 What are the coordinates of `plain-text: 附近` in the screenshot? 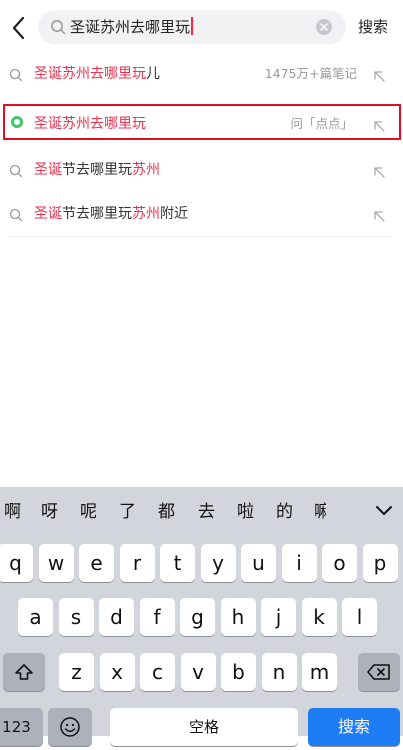 It's located at (174, 214).